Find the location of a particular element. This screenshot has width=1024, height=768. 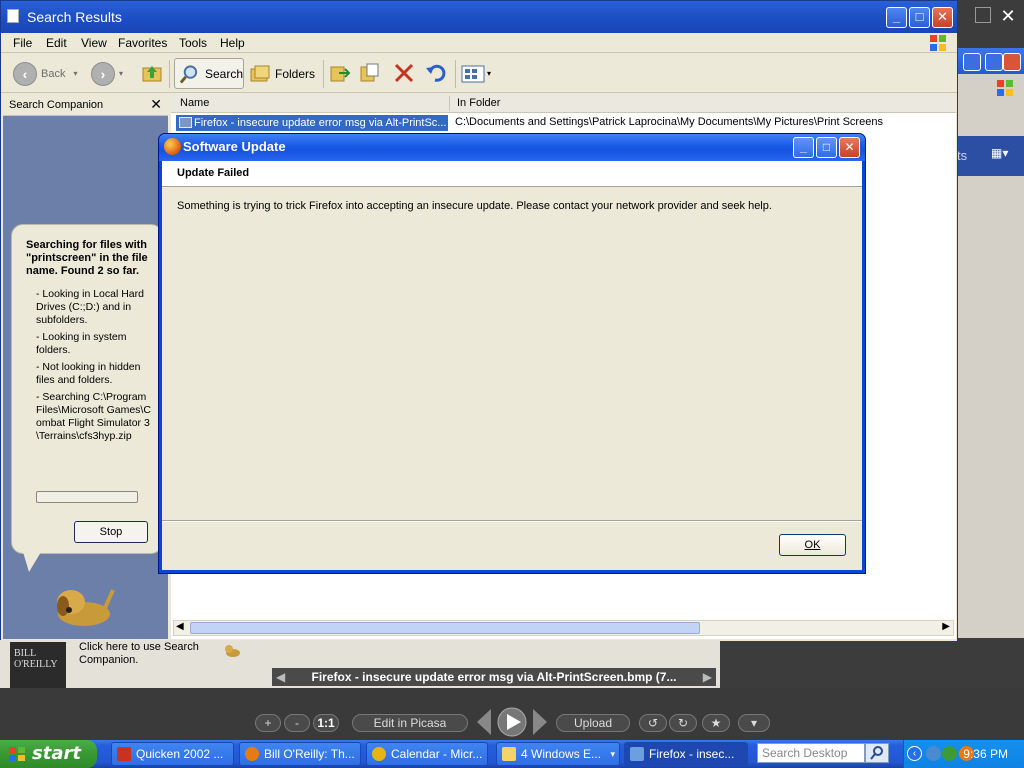

background-close-icon: ✕ is located at coordinates (1008, 16).